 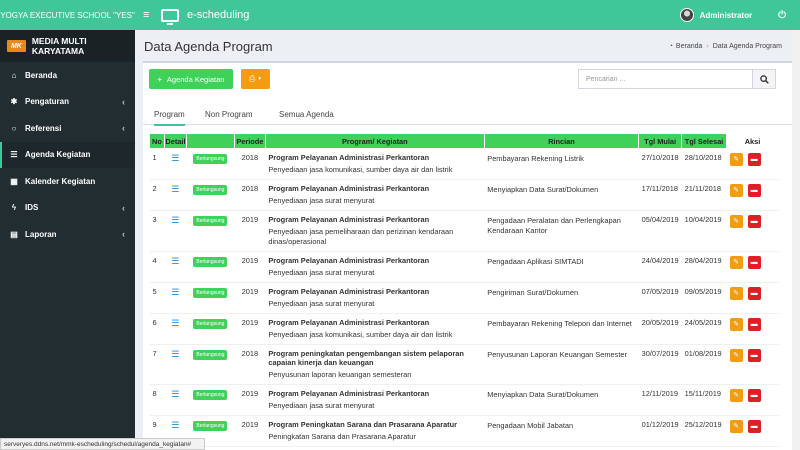 What do you see at coordinates (660, 329) in the screenshot?
I see `tgl-mulai: 20/05/2019` at bounding box center [660, 329].